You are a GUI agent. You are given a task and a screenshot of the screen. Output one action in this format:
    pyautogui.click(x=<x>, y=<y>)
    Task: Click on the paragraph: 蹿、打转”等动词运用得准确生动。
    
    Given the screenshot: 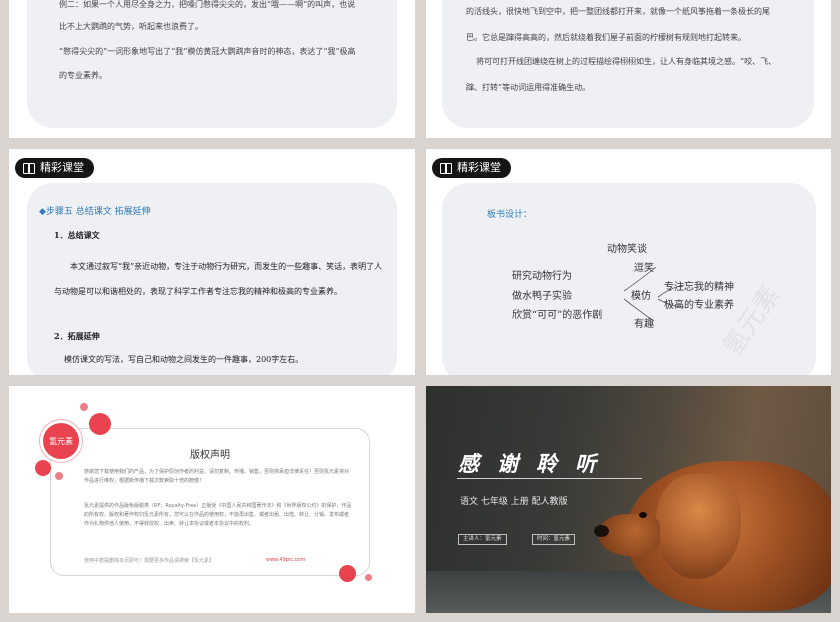 What is the action you would take?
    pyautogui.click(x=528, y=87)
    